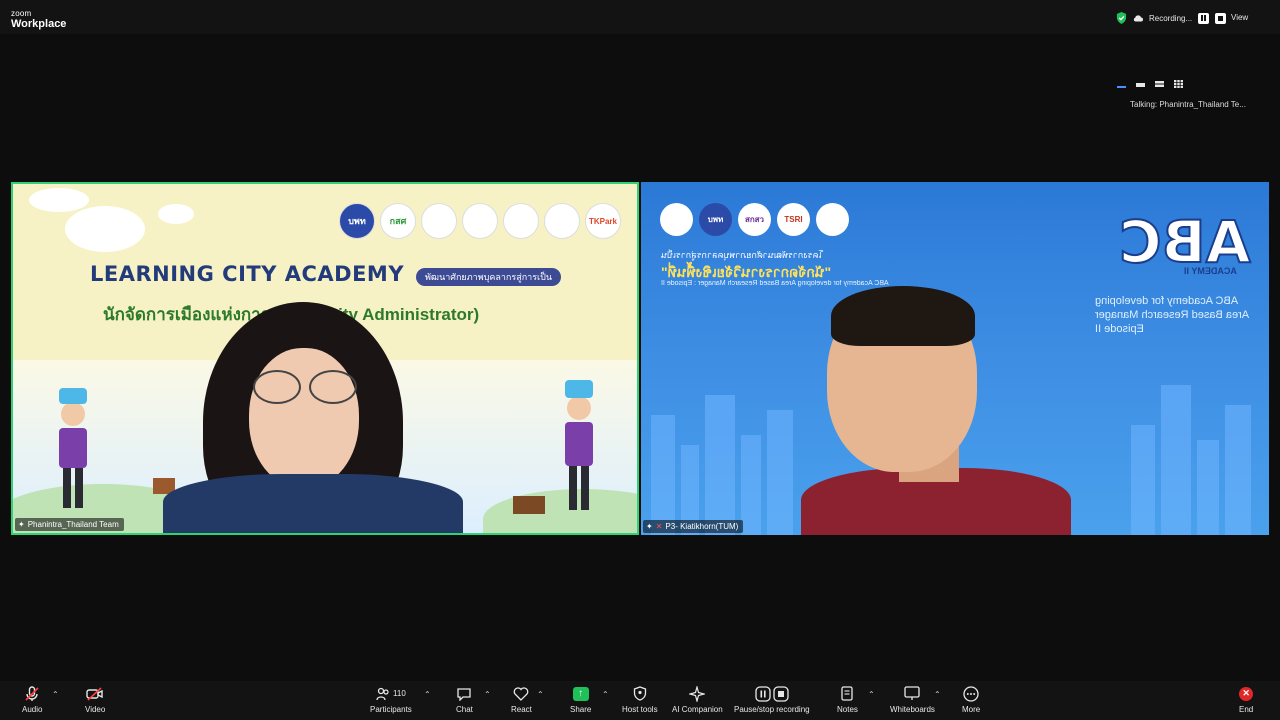  What do you see at coordinates (488, 277) in the screenshot?
I see `academy-subtitle: พัฒนาศักยภาพบุคลากรสู่การเป็น` at bounding box center [488, 277].